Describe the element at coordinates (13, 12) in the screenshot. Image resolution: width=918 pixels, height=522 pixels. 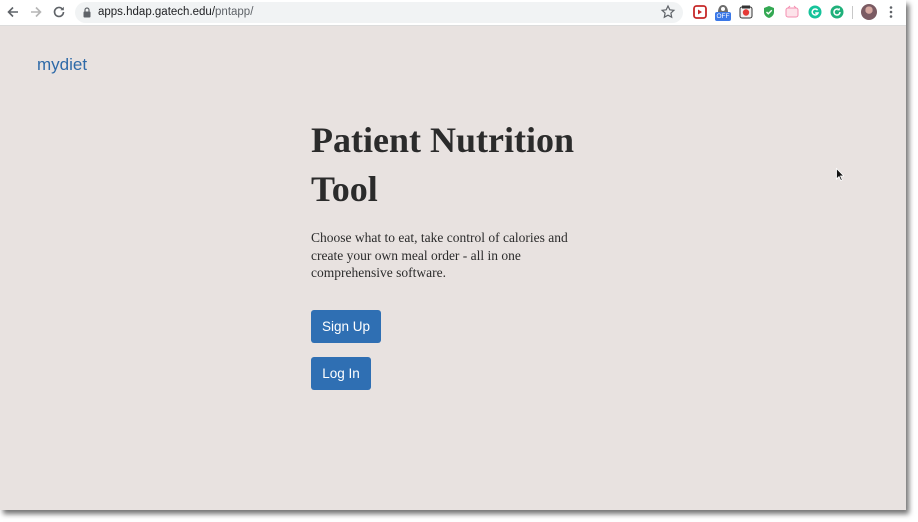
I see `back-arrow-icon` at that location.